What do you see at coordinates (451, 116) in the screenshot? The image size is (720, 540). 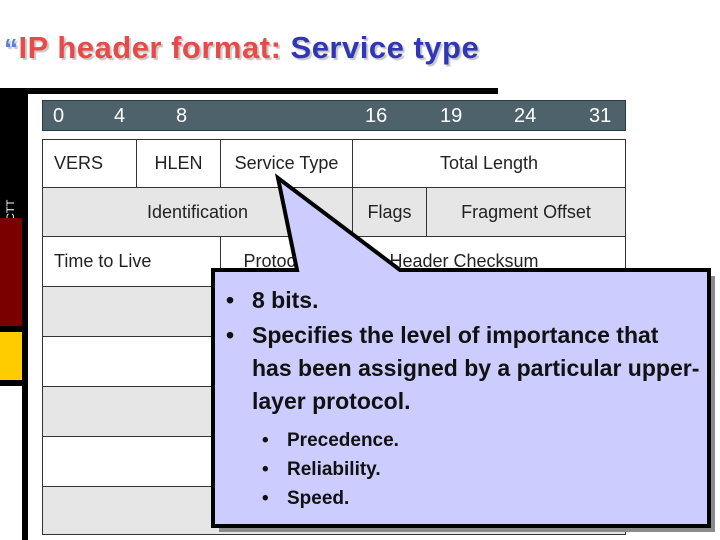 I see `bit-label: 19` at bounding box center [451, 116].